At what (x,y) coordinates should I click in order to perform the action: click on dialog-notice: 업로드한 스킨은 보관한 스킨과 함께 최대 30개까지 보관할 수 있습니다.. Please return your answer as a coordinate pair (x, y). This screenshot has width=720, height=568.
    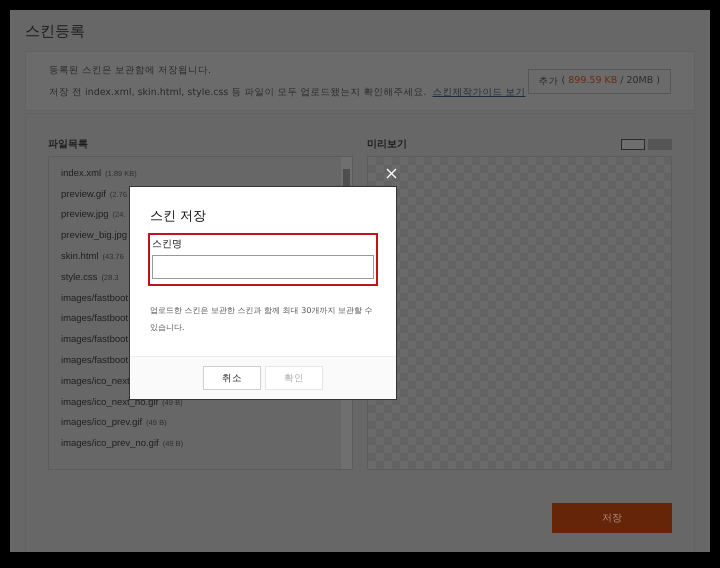
    Looking at the image, I should click on (262, 319).